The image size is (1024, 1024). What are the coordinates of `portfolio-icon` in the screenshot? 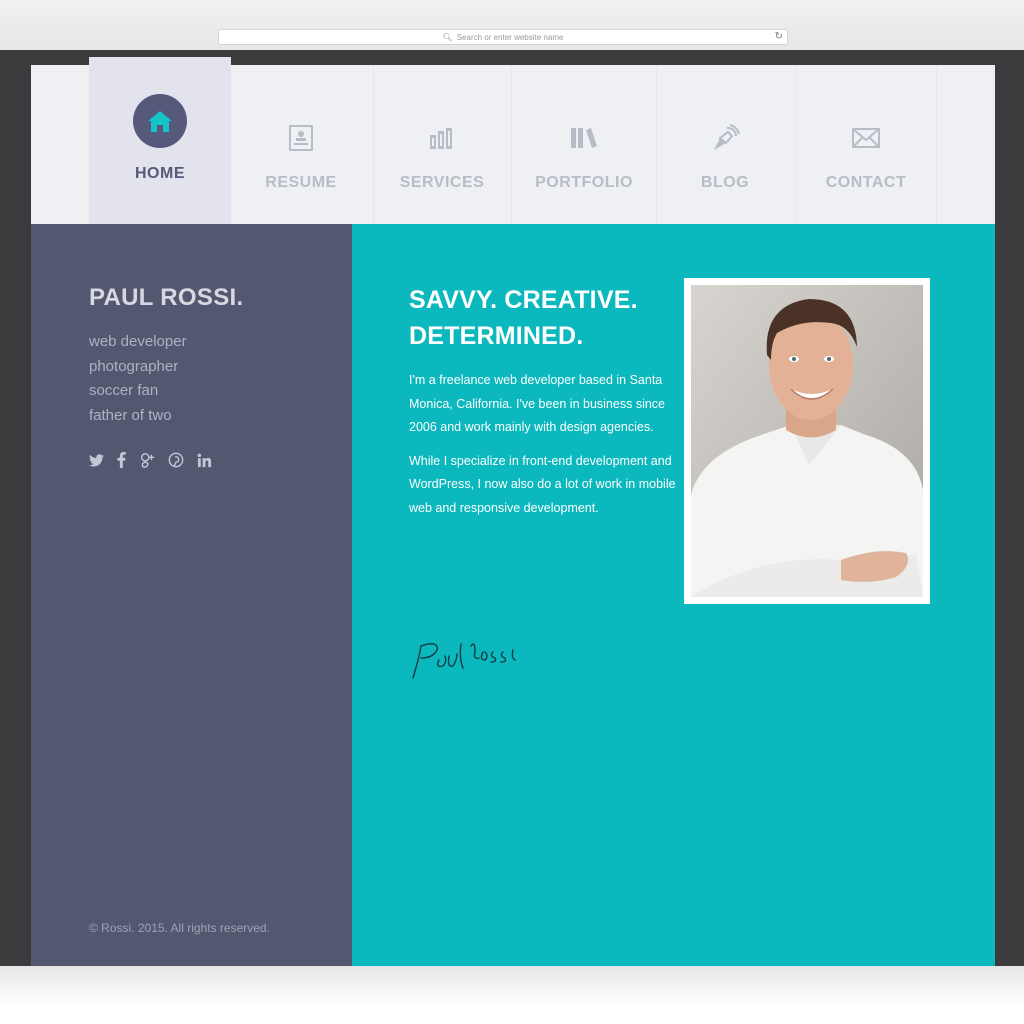 It's located at (584, 138).